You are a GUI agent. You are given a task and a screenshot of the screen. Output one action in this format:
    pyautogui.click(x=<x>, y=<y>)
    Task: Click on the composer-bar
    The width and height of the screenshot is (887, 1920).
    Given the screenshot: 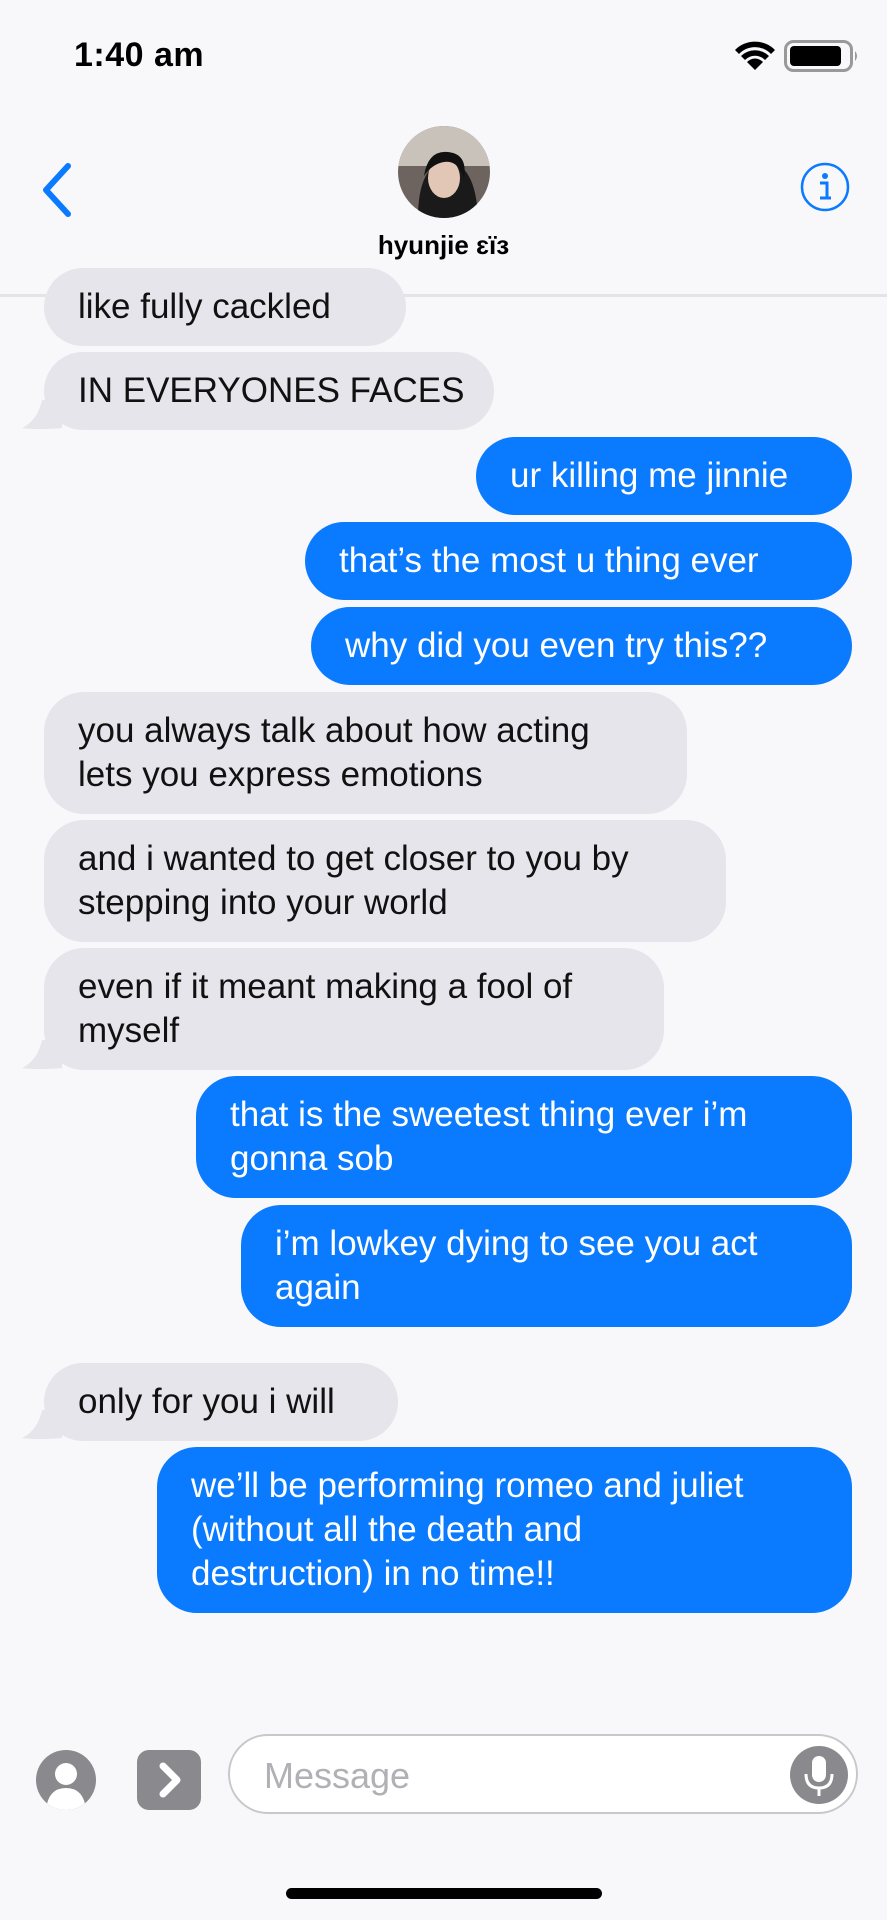 What is the action you would take?
    pyautogui.click(x=443, y=1810)
    